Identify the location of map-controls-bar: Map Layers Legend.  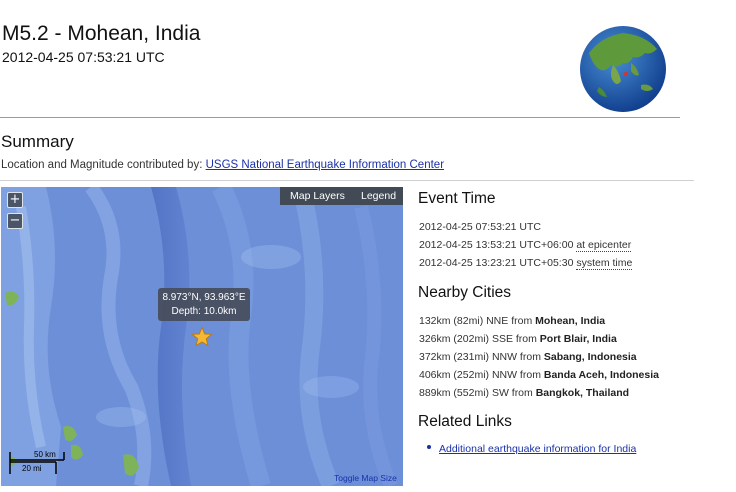
(341, 196).